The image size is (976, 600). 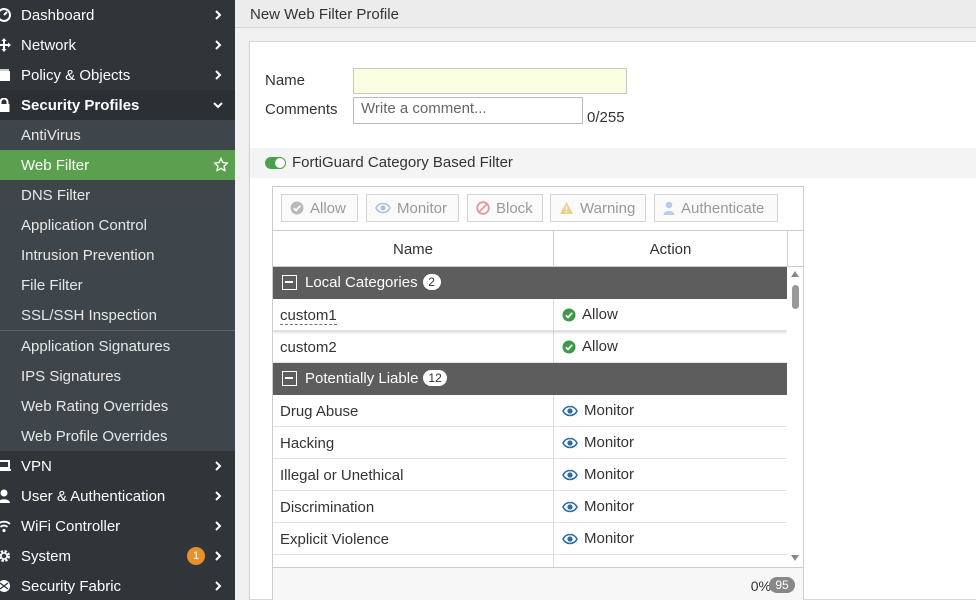 What do you see at coordinates (362, 378) in the screenshot?
I see `group-label-text: Potentially Liable` at bounding box center [362, 378].